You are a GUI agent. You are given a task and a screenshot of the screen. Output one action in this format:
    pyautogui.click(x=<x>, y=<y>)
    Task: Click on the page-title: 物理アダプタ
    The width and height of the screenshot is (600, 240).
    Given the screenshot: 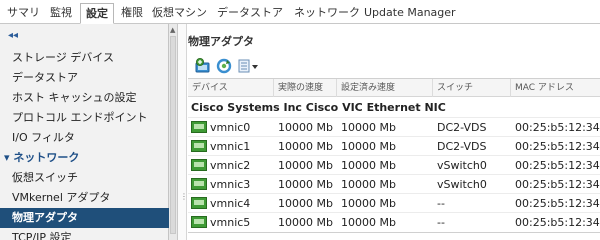 What is the action you would take?
    pyautogui.click(x=221, y=41)
    